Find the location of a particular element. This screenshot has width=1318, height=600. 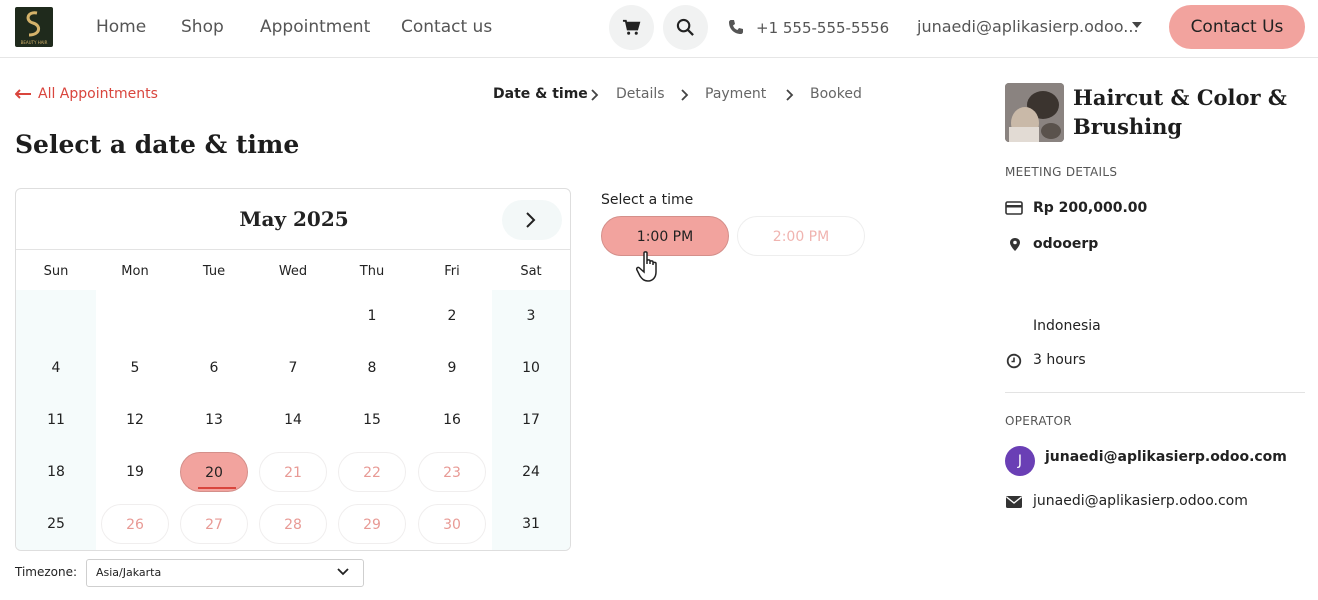

cart-button is located at coordinates (631, 27).